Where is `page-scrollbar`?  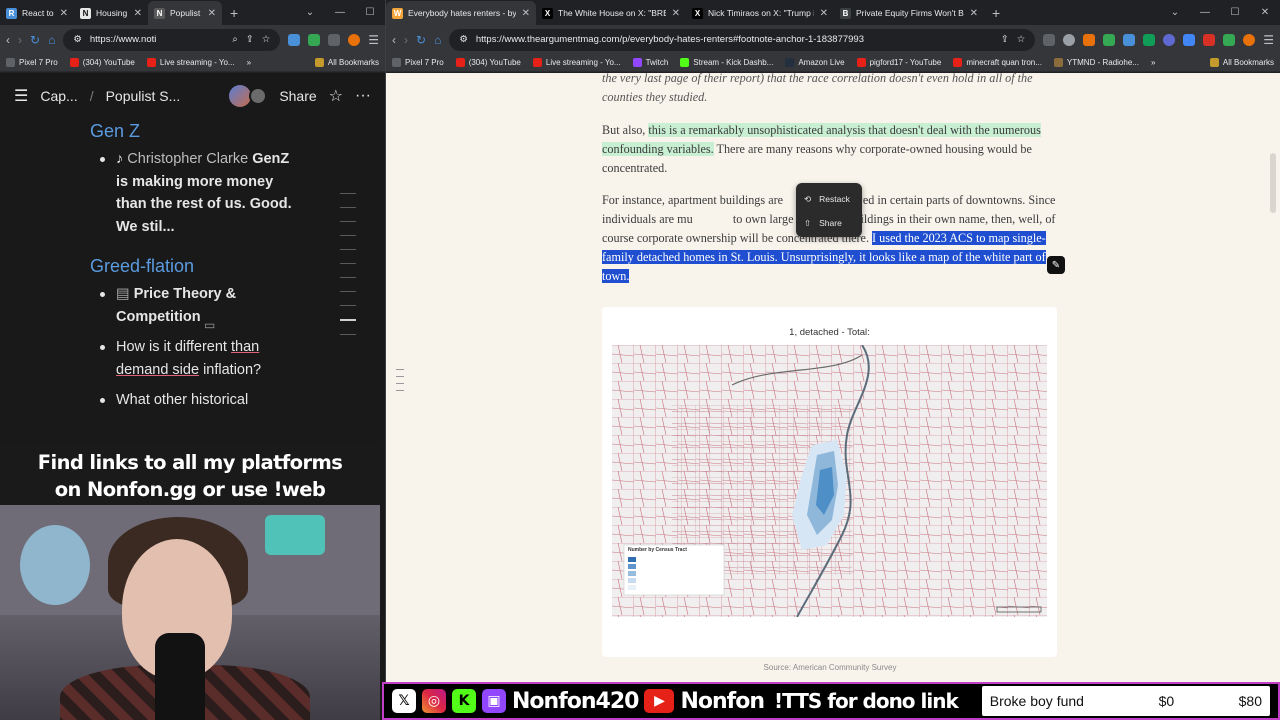
page-scrollbar is located at coordinates (1273, 183).